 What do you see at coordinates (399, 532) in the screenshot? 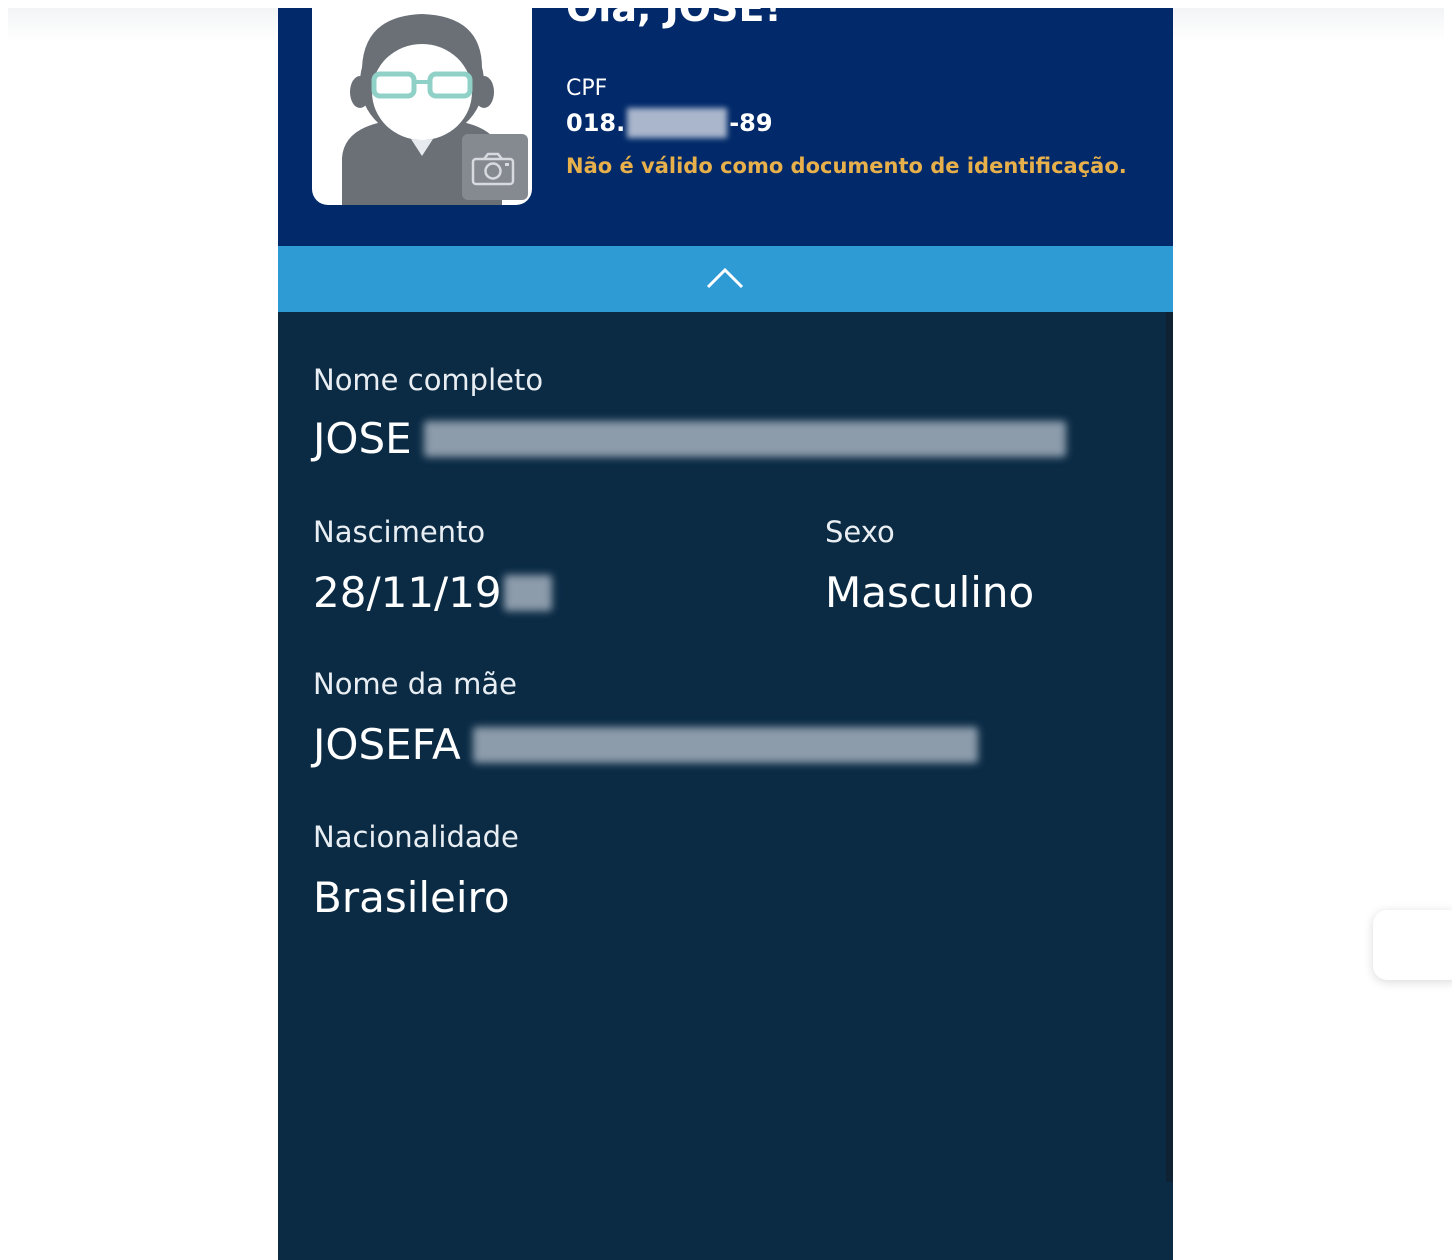
I see `birth-label: Nascimento` at bounding box center [399, 532].